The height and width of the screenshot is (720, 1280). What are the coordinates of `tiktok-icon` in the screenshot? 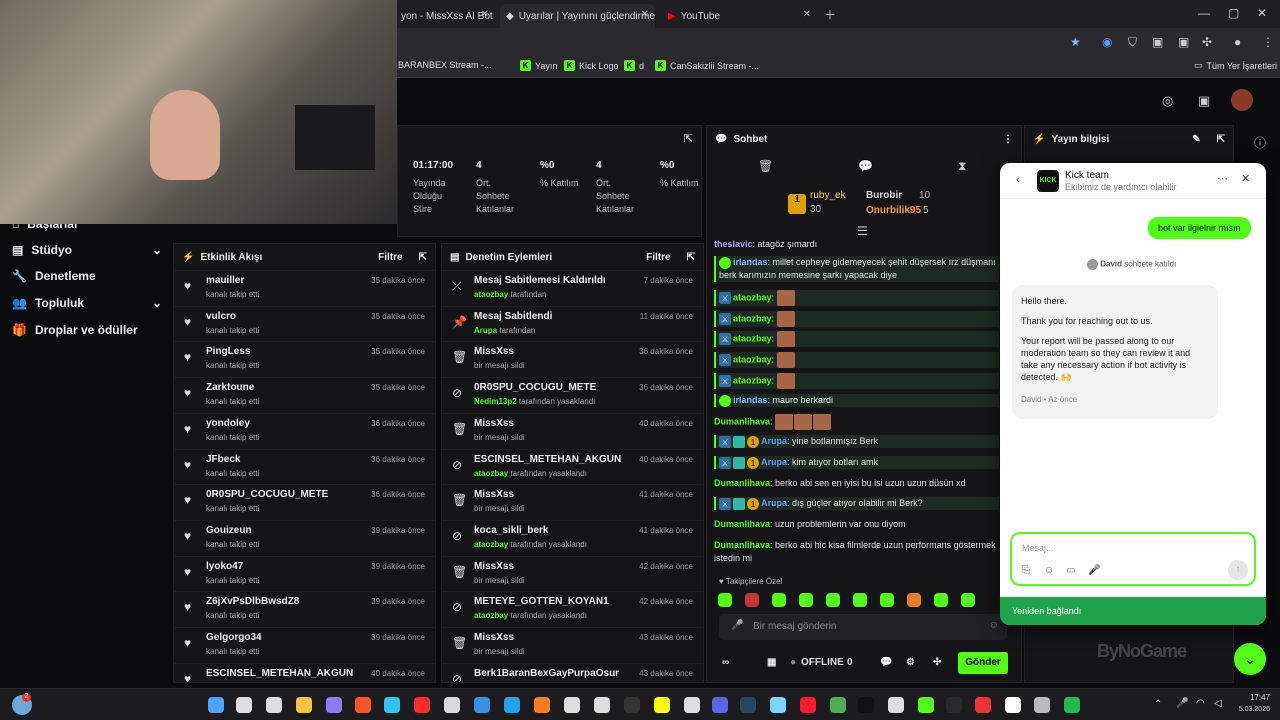 It's located at (866, 705).